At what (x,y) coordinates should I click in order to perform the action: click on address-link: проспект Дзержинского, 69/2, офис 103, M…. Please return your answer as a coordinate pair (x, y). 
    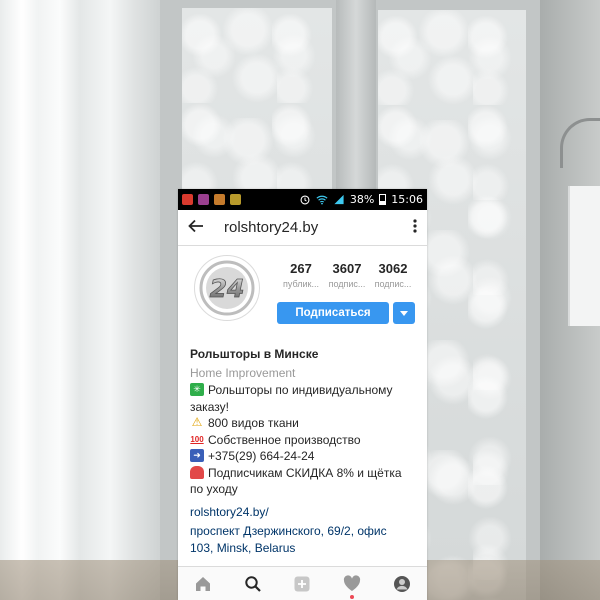
    Looking at the image, I should click on (305, 539).